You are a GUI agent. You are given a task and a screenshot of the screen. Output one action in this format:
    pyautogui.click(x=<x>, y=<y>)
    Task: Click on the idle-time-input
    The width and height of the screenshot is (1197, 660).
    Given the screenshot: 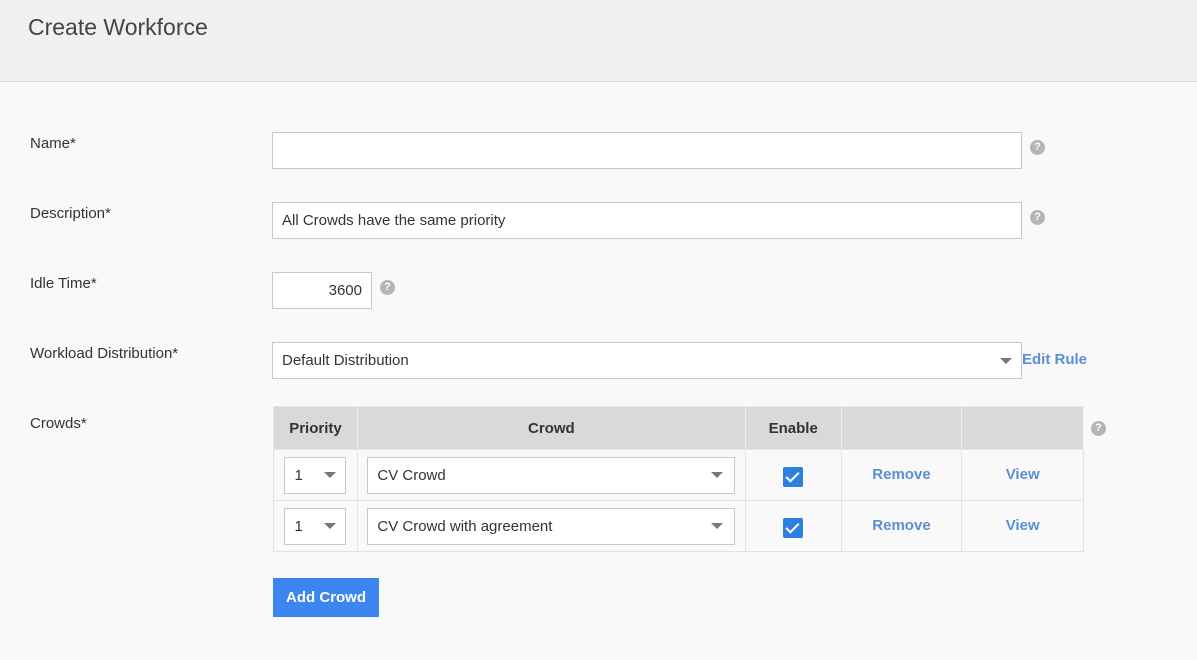 What is the action you would take?
    pyautogui.click(x=322, y=290)
    